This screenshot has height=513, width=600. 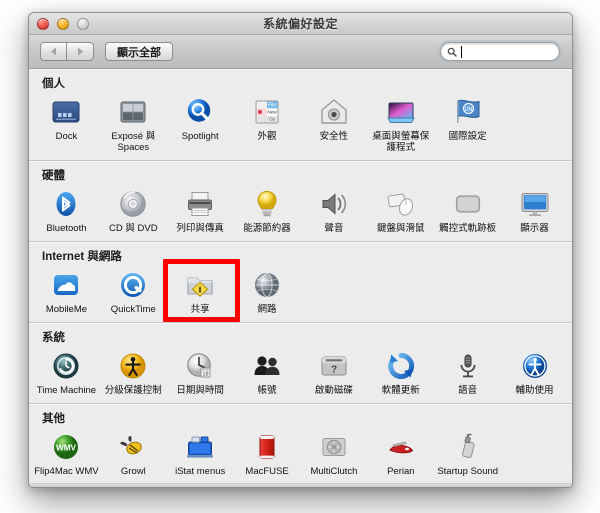 I want to click on back-button, so click(x=53, y=51).